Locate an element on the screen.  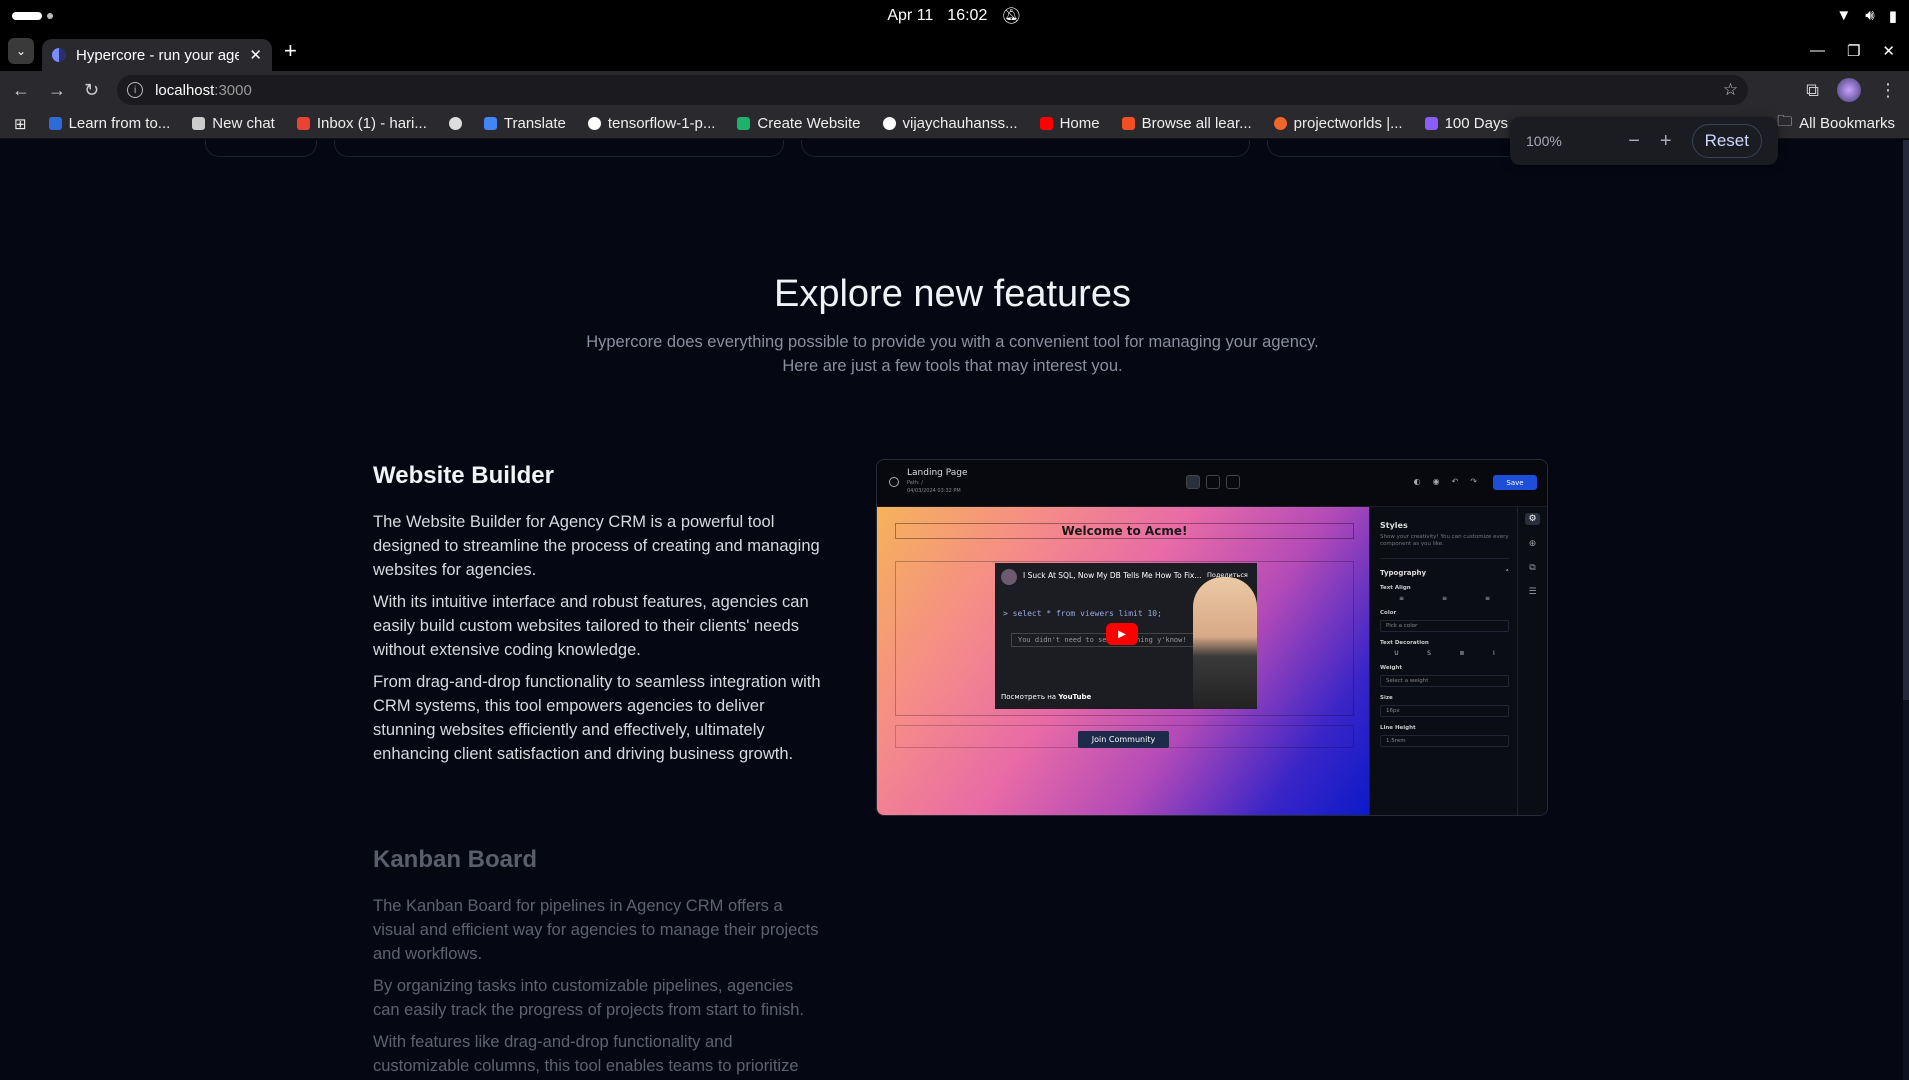
volume-icon: 🔊︎ is located at coordinates (1870, 15).